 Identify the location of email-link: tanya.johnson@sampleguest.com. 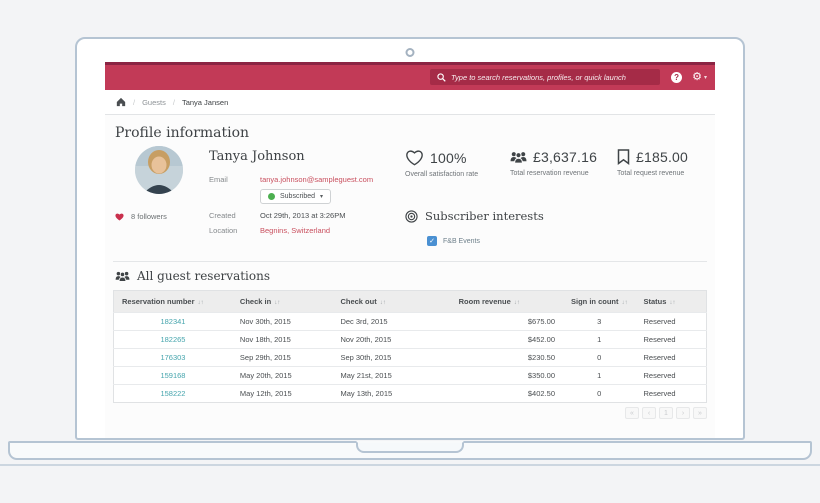
(316, 179).